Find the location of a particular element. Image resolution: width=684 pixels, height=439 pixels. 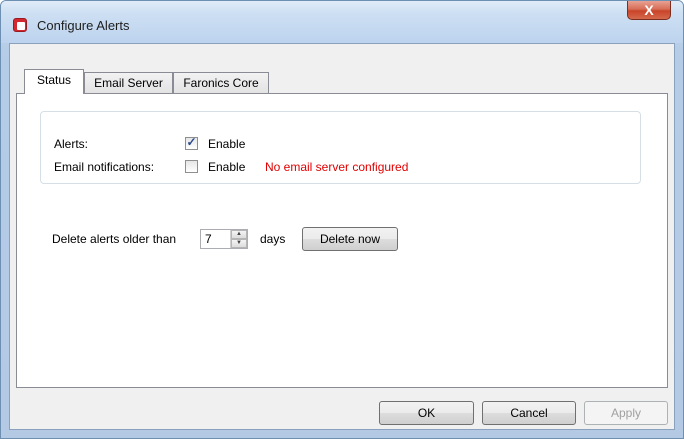

delete-alerts-label: Delete alerts older than is located at coordinates (114, 239).